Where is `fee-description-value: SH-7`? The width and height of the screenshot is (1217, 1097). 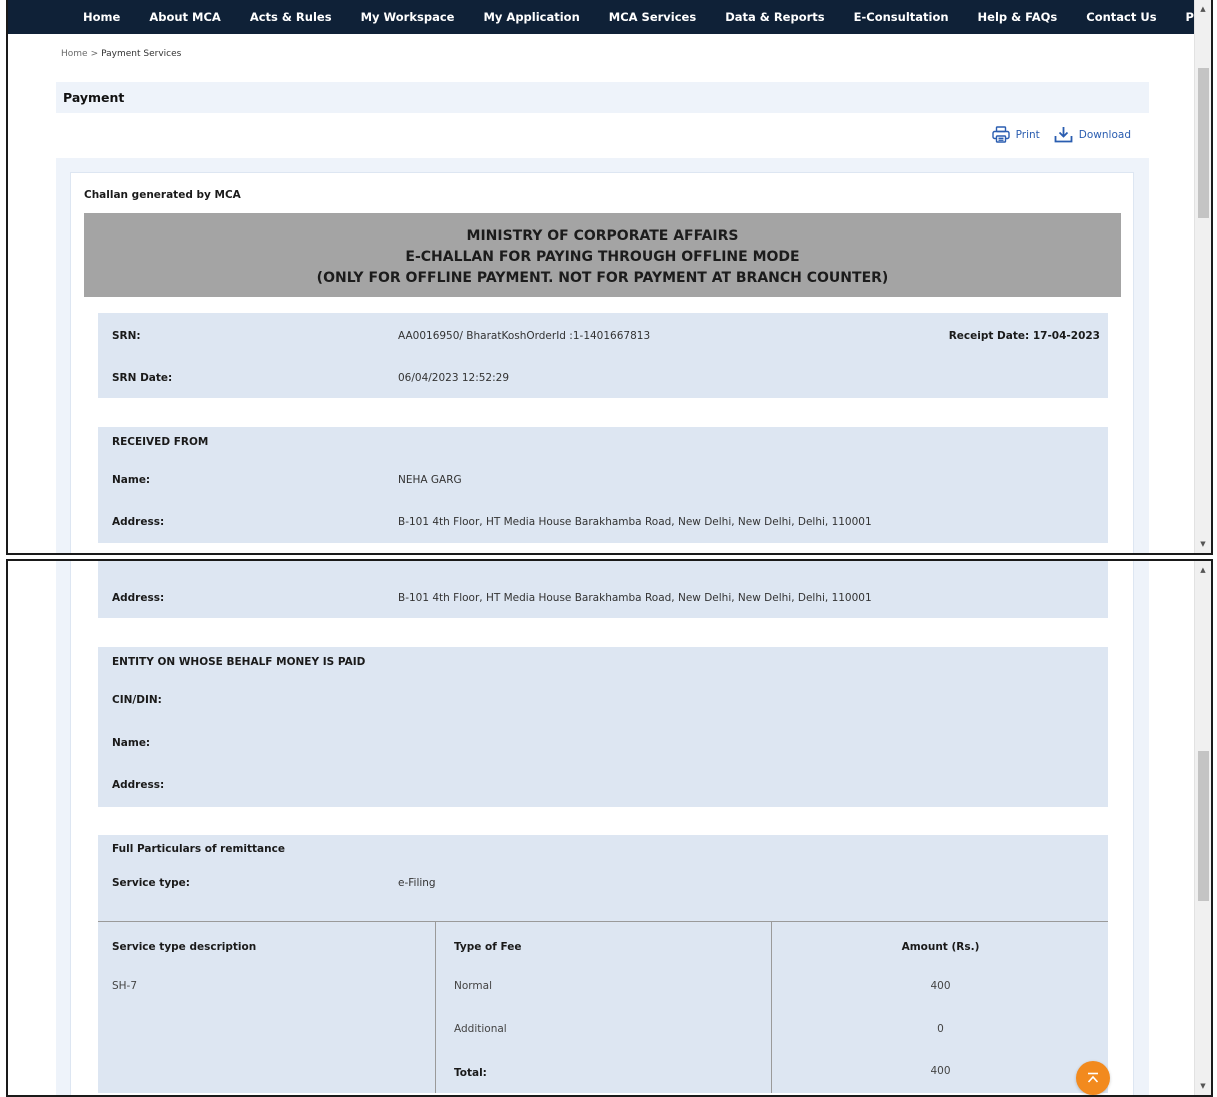 fee-description-value: SH-7 is located at coordinates (125, 986).